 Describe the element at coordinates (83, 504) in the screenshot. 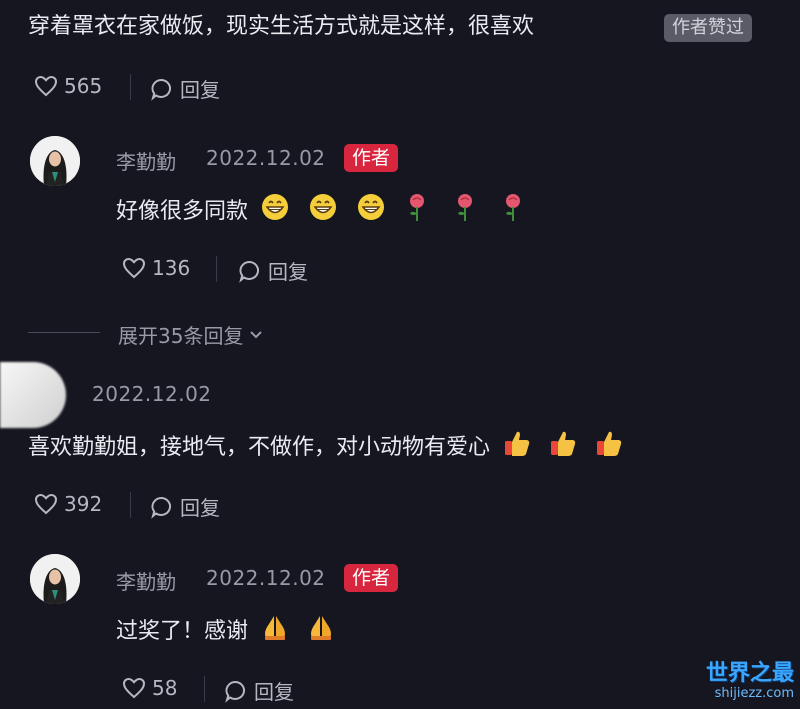

I see `like-count: 392` at that location.